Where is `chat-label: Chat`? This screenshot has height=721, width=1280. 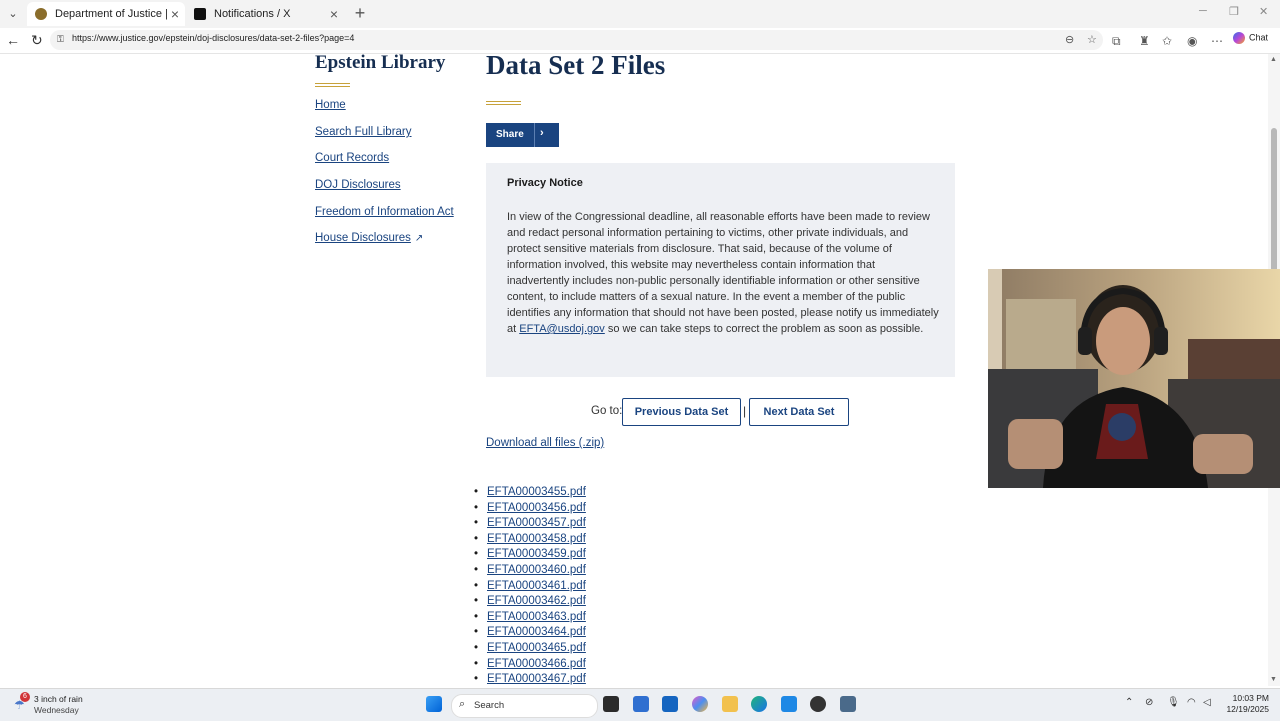 chat-label: Chat is located at coordinates (1259, 37).